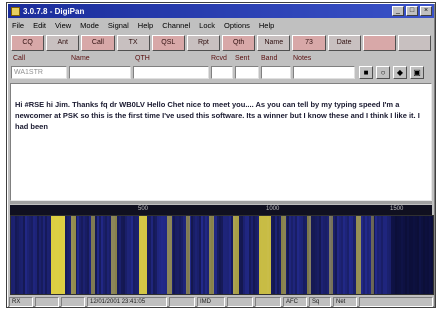 The height and width of the screenshot is (313, 442). I want to click on macro-button-5: QSL, so click(168, 43).